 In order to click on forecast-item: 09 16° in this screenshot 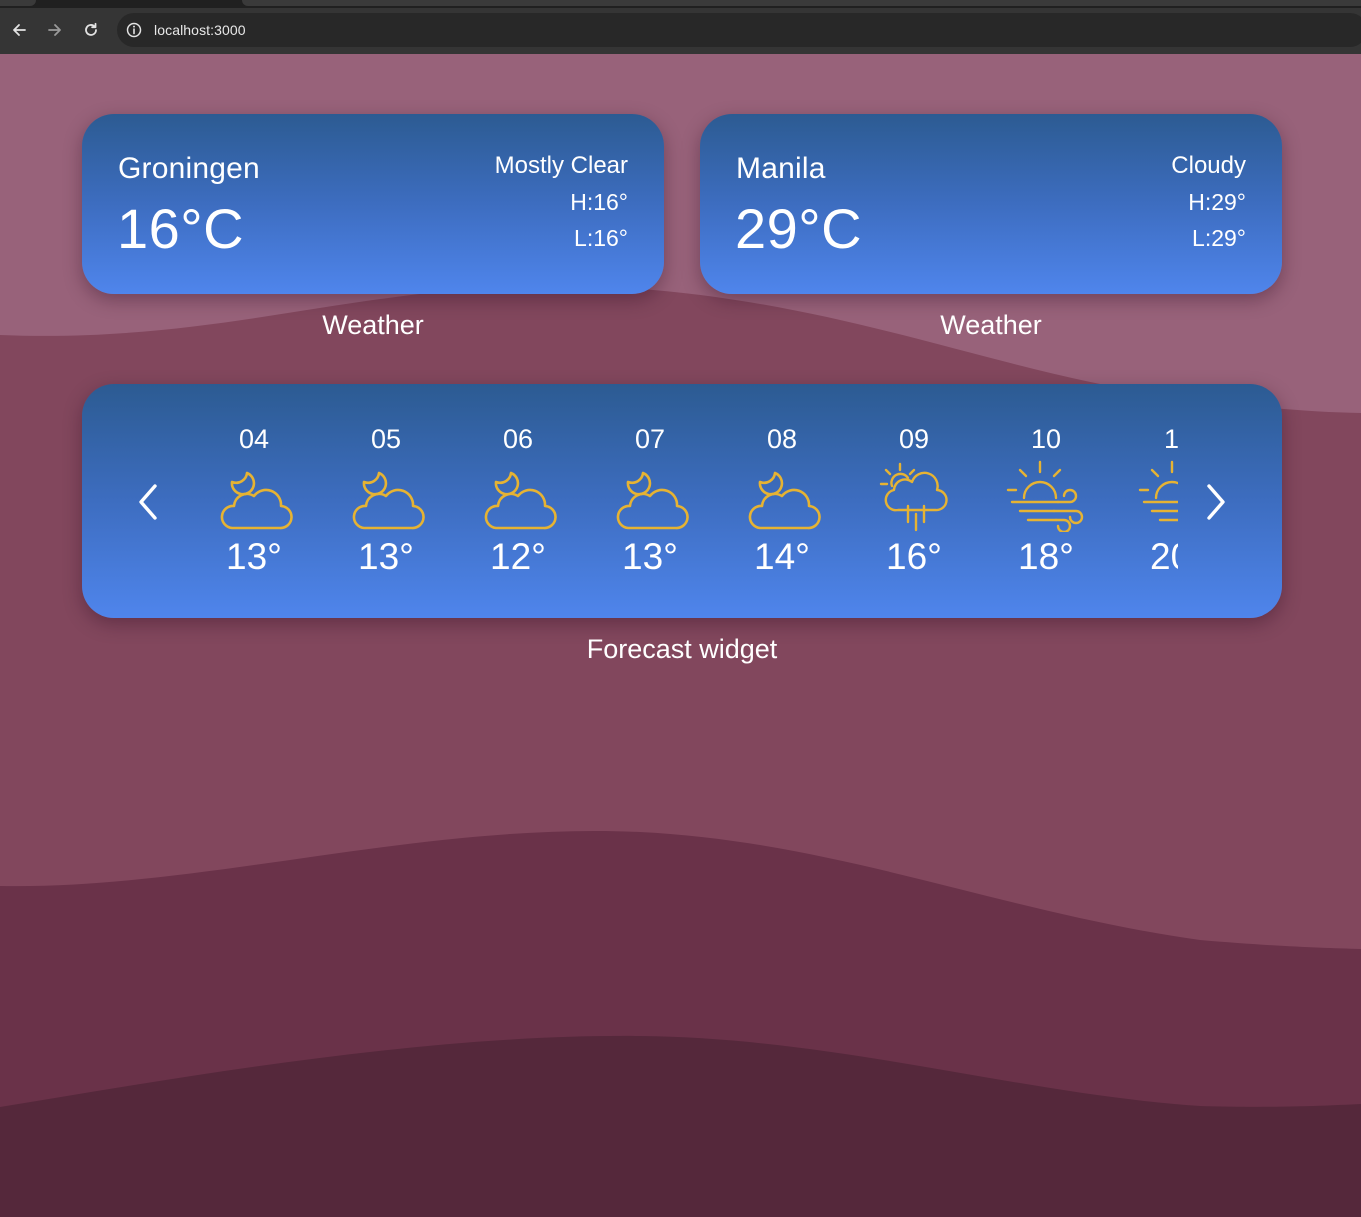, I will do `click(914, 524)`.